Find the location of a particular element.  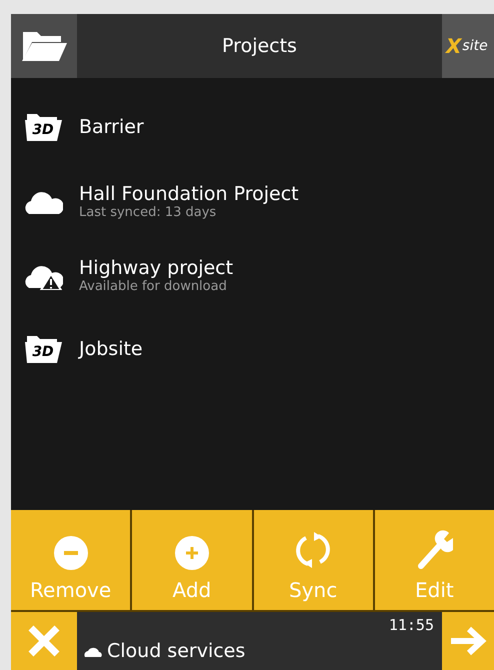

project-name: Highway project is located at coordinates (156, 268).